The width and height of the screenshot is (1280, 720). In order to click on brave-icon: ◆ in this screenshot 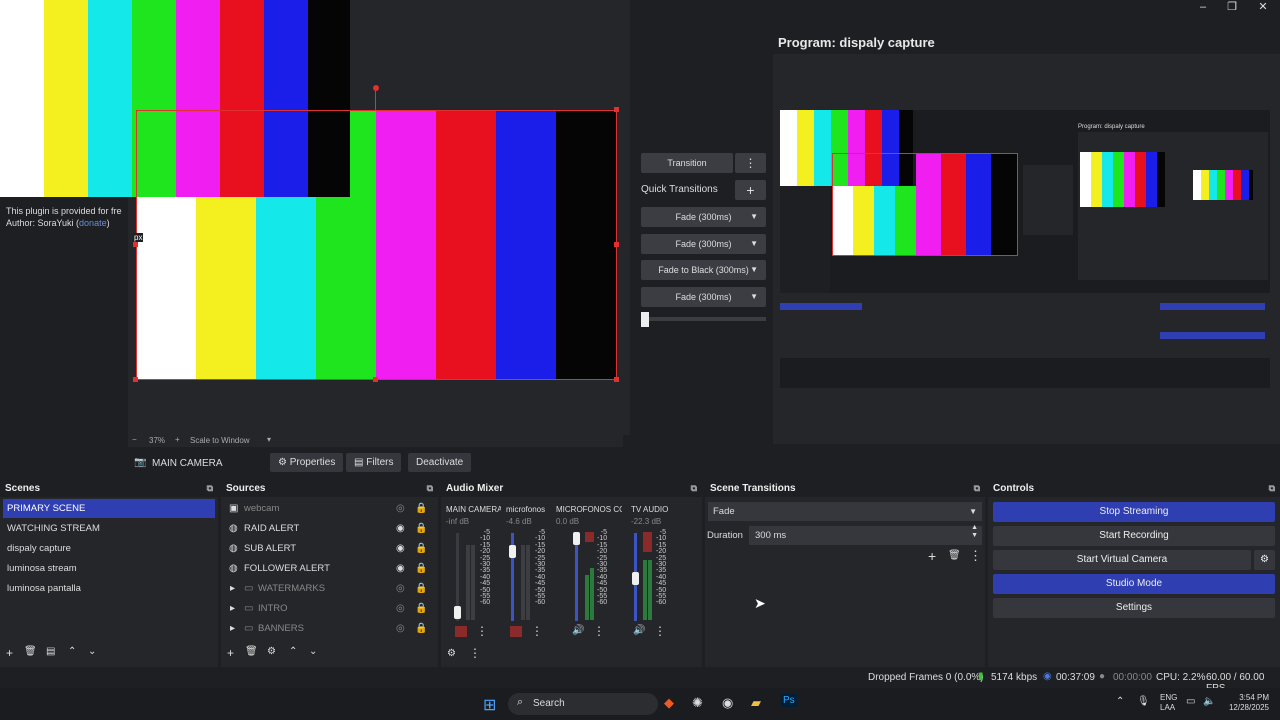, I will do `click(669, 703)`.